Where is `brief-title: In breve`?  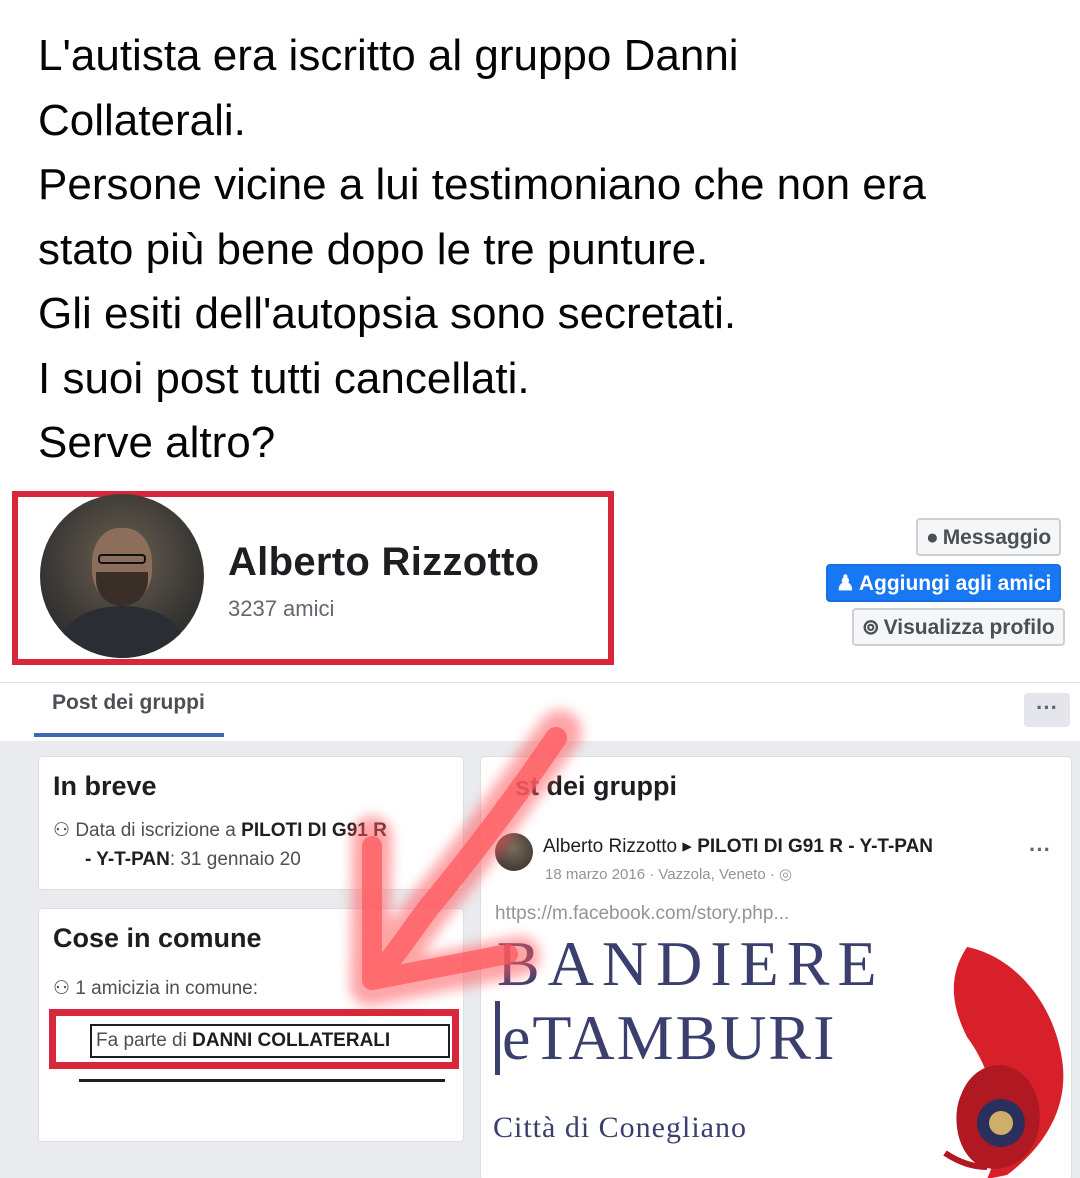 brief-title: In breve is located at coordinates (105, 786).